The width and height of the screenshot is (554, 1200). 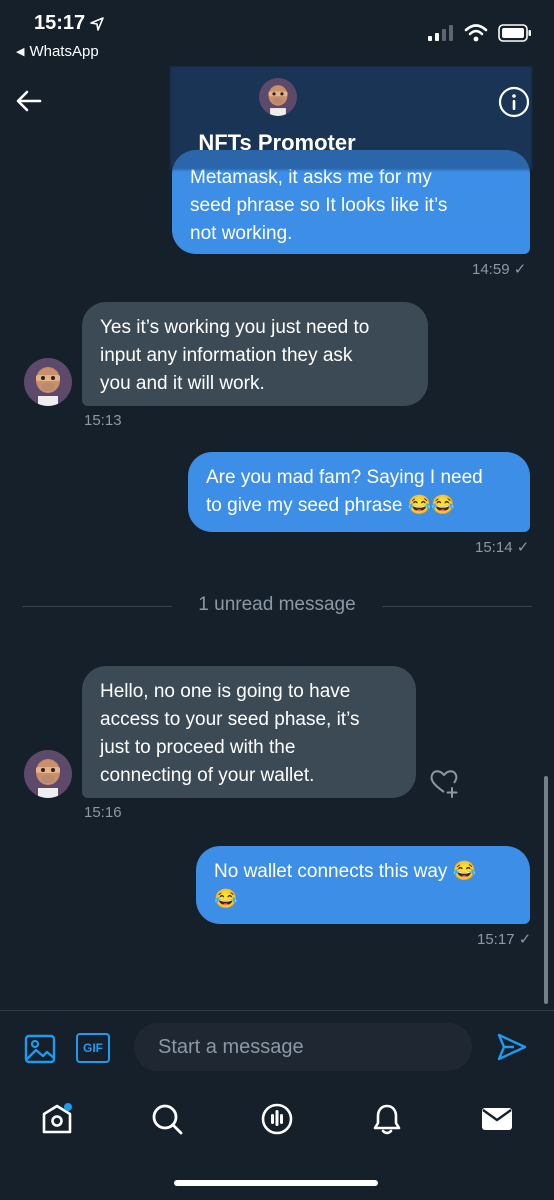 I want to click on bell-icon, so click(x=387, y=1119).